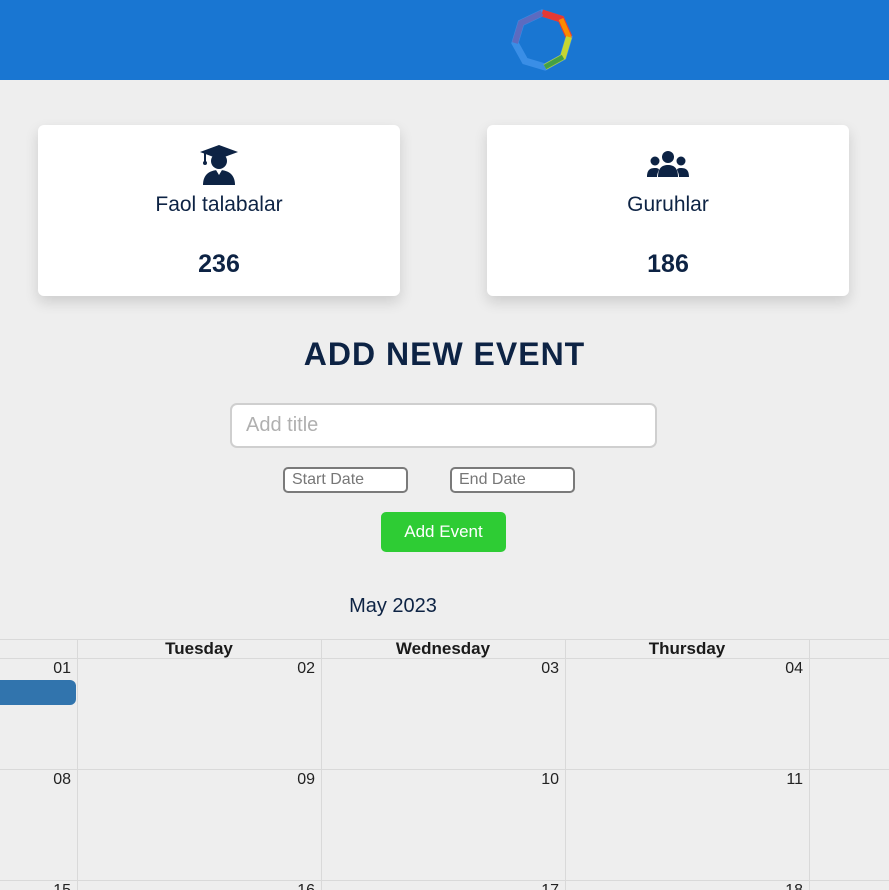 The height and width of the screenshot is (890, 889). I want to click on day-header-thursday: Thursday, so click(687, 648).